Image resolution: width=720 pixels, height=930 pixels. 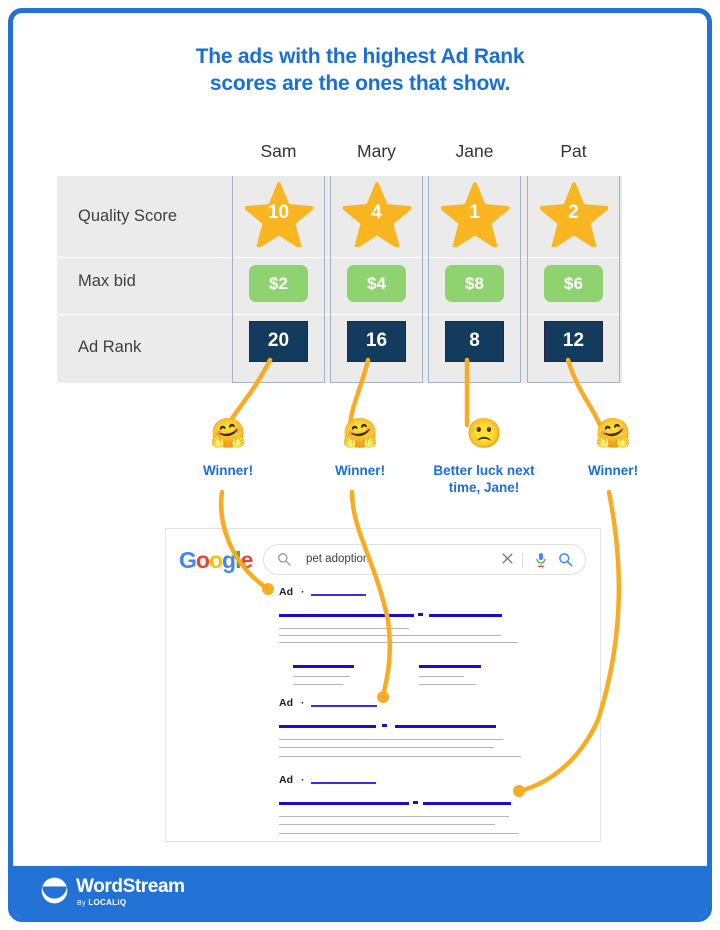 I want to click on ad-label-3: Ad, so click(x=286, y=780).